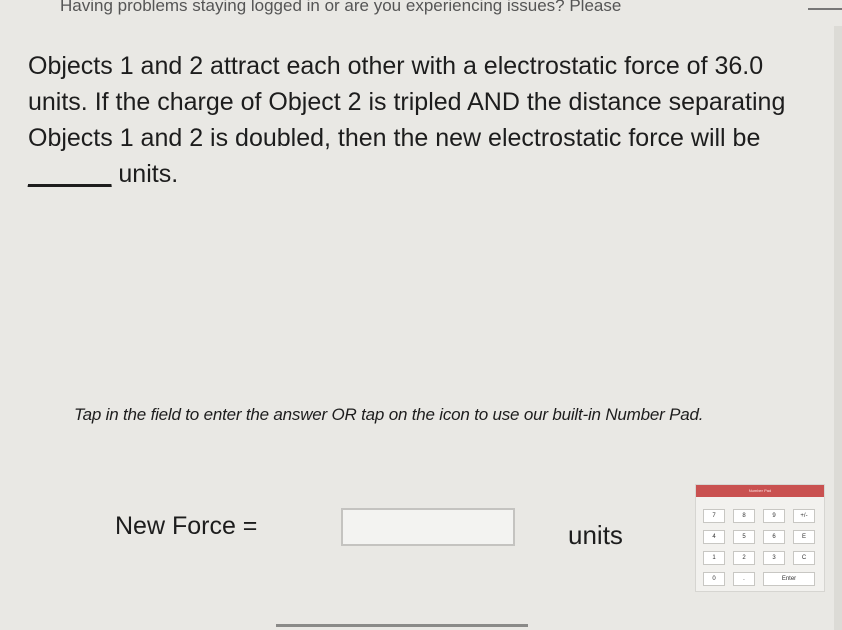 The width and height of the screenshot is (842, 630). What do you see at coordinates (744, 558) in the screenshot?
I see `numpad-key: 2` at bounding box center [744, 558].